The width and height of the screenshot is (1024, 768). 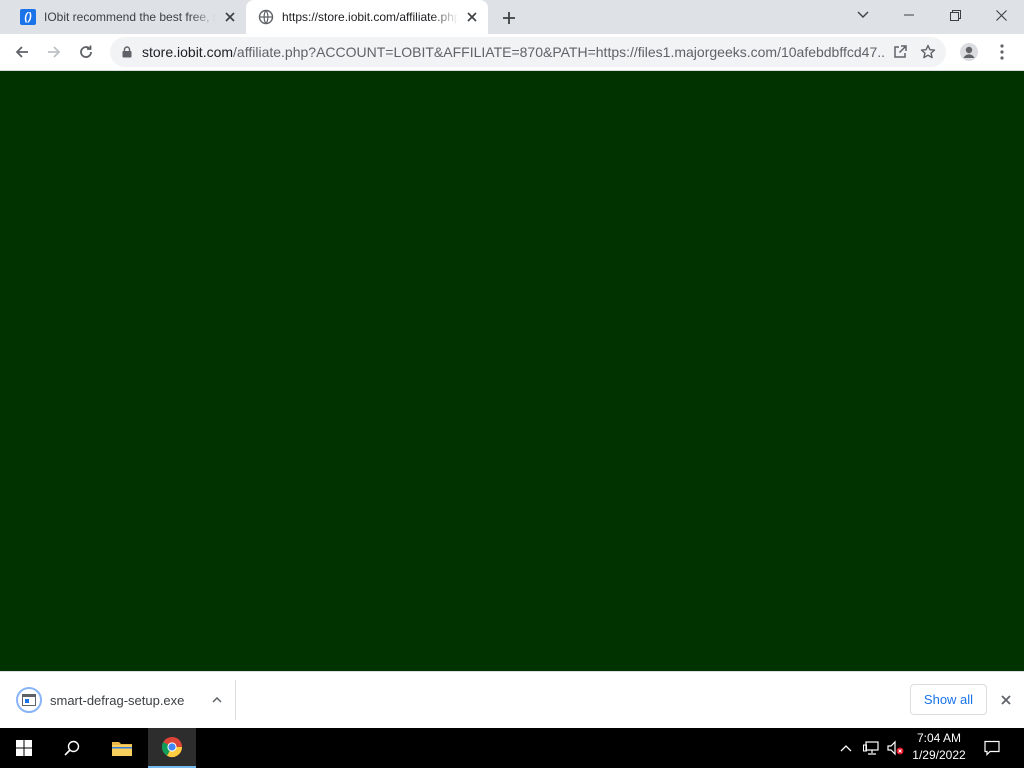 What do you see at coordinates (992, 748) in the screenshot?
I see `action-center-icon` at bounding box center [992, 748].